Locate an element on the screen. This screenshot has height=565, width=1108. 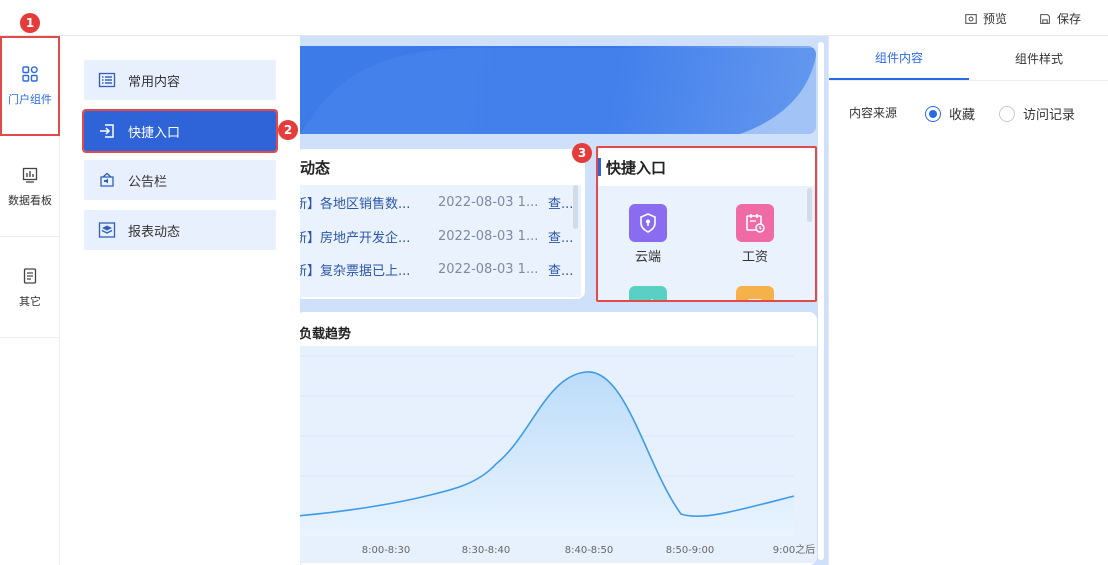
cloud-lock-icon is located at coordinates (648, 223).